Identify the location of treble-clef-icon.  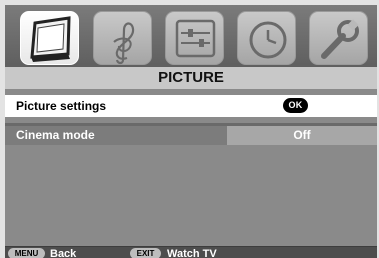
(124, 43).